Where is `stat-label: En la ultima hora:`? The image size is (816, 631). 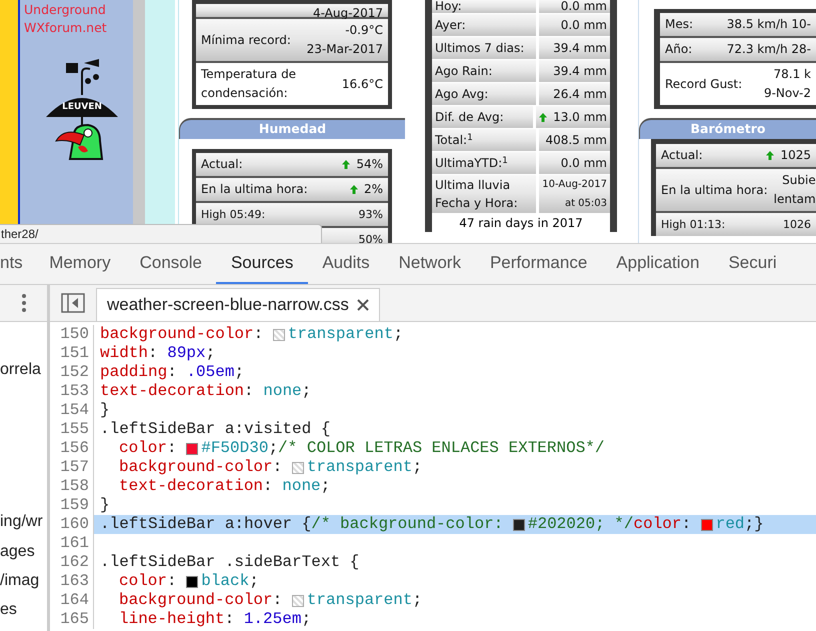 stat-label: En la ultima hora: is located at coordinates (714, 190).